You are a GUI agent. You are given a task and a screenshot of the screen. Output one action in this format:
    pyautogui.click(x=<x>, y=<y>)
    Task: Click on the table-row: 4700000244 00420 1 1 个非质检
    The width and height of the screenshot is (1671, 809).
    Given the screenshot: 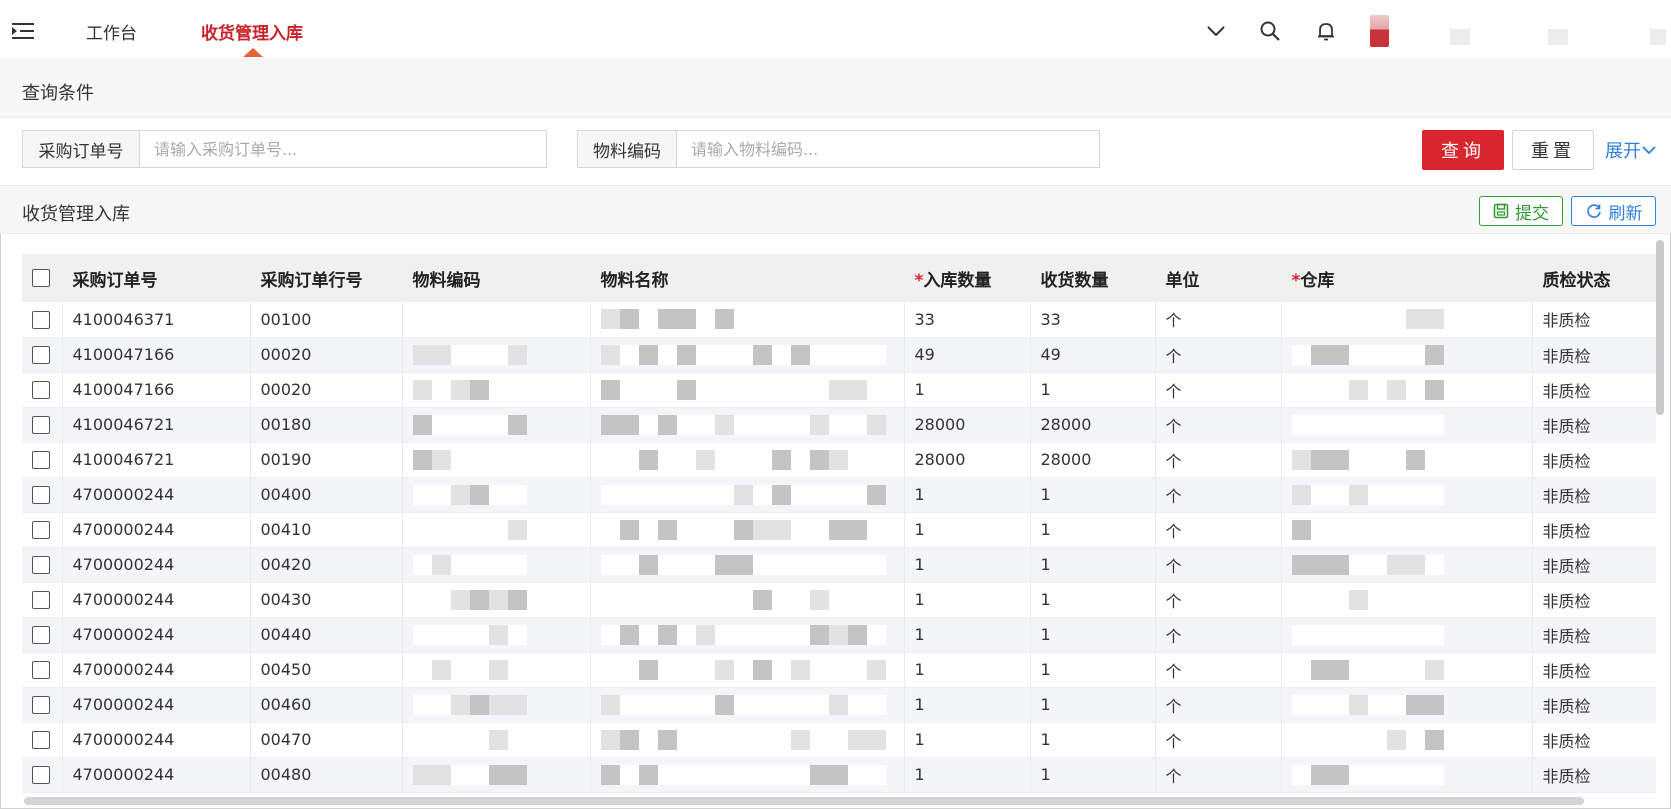 What is the action you would take?
    pyautogui.click(x=839, y=564)
    